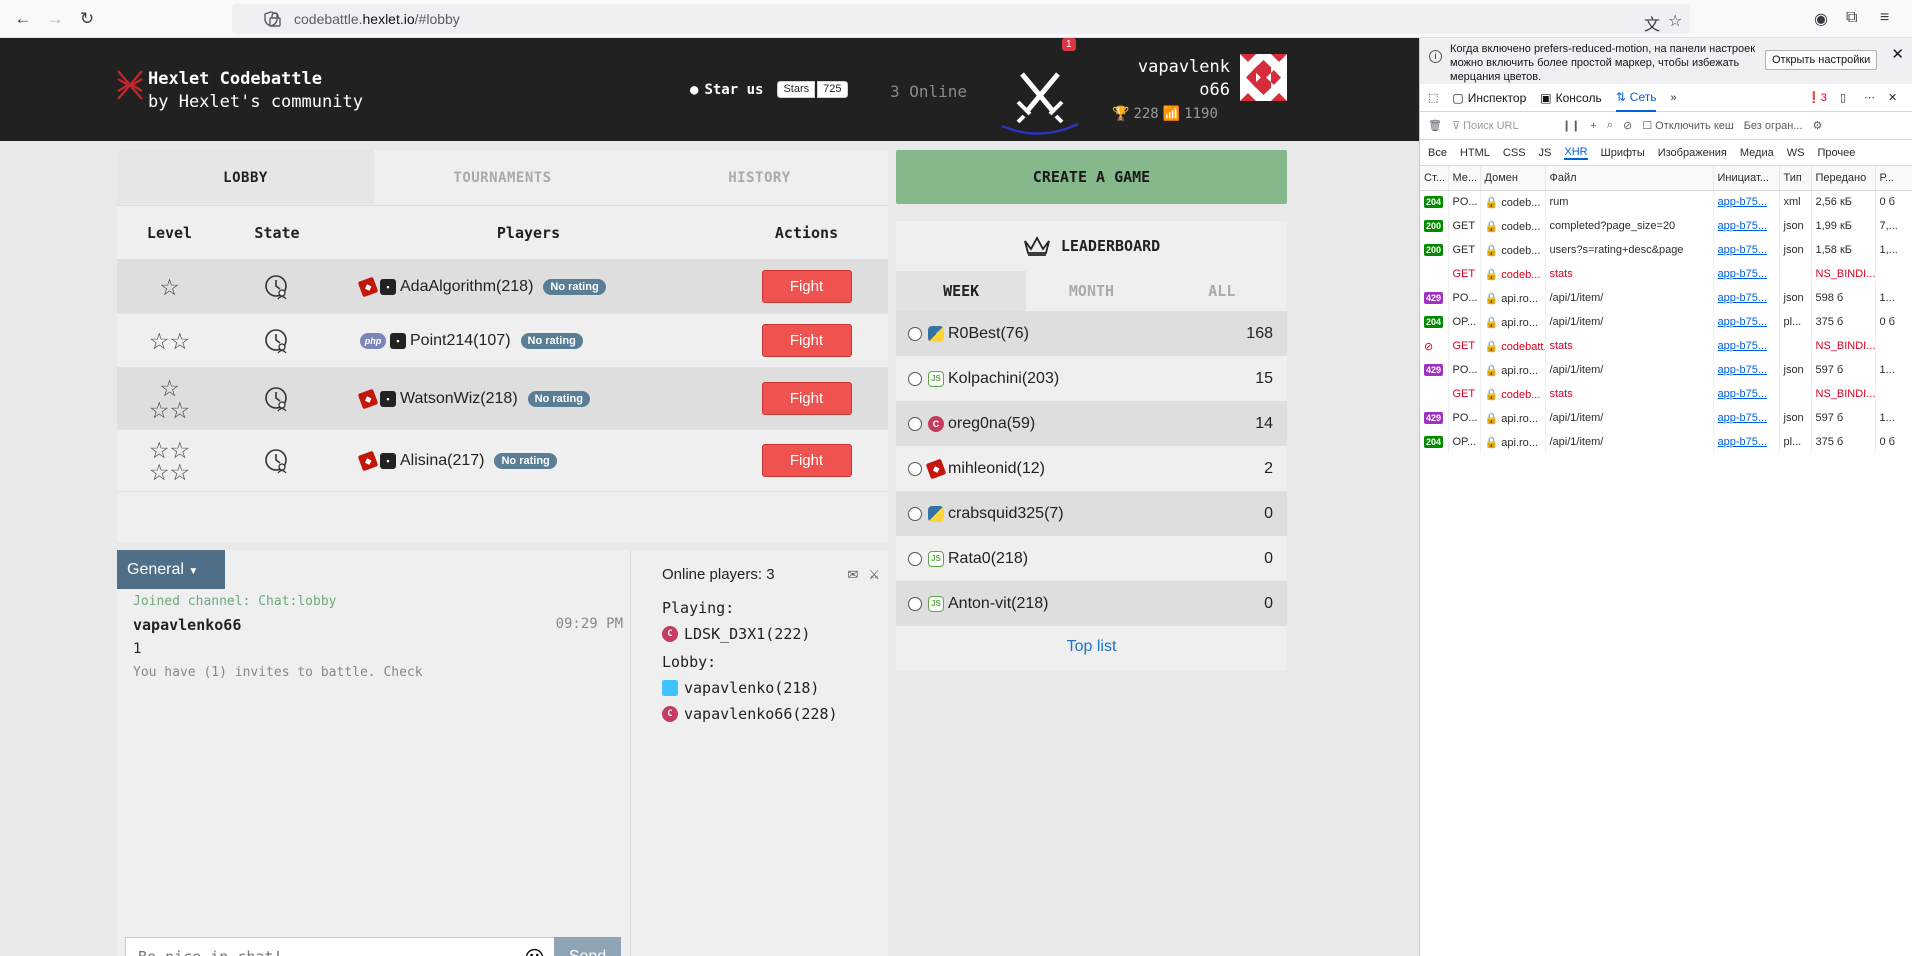 This screenshot has width=1912, height=956. I want to click on open-settings-button: Открыть настройки, so click(1821, 60).